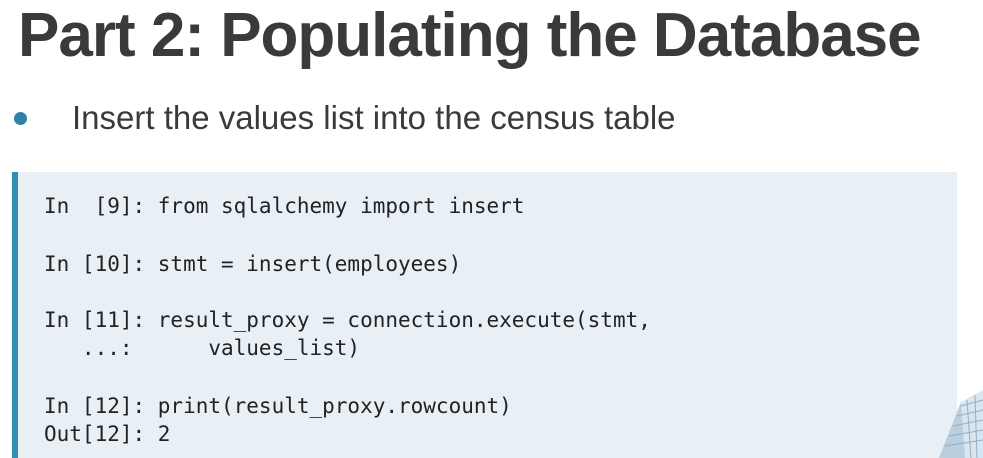 This screenshot has width=983, height=458. What do you see at coordinates (961, 424) in the screenshot?
I see `building-graphic-icon` at bounding box center [961, 424].